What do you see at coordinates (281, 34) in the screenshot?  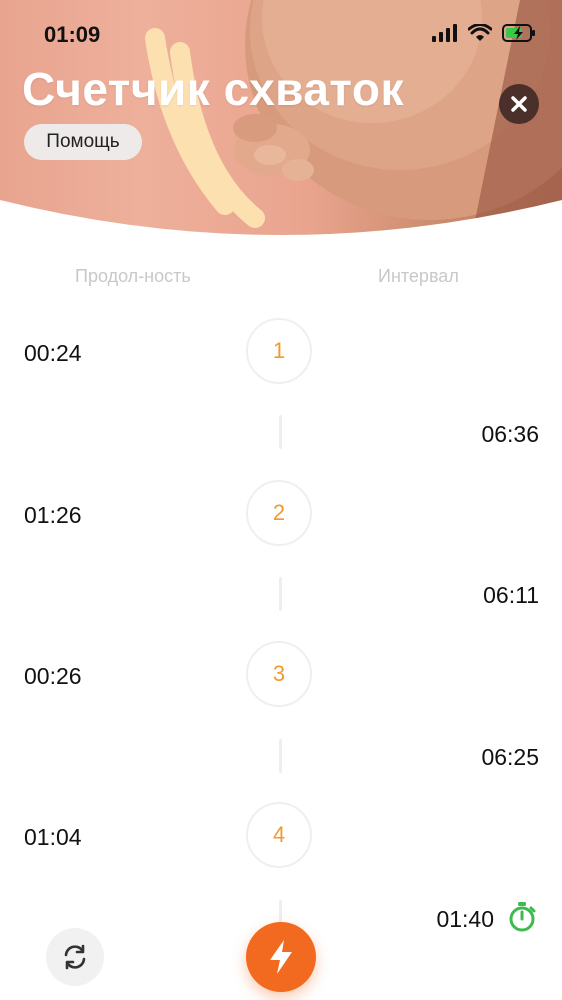 I see `status-bar: 01:09` at bounding box center [281, 34].